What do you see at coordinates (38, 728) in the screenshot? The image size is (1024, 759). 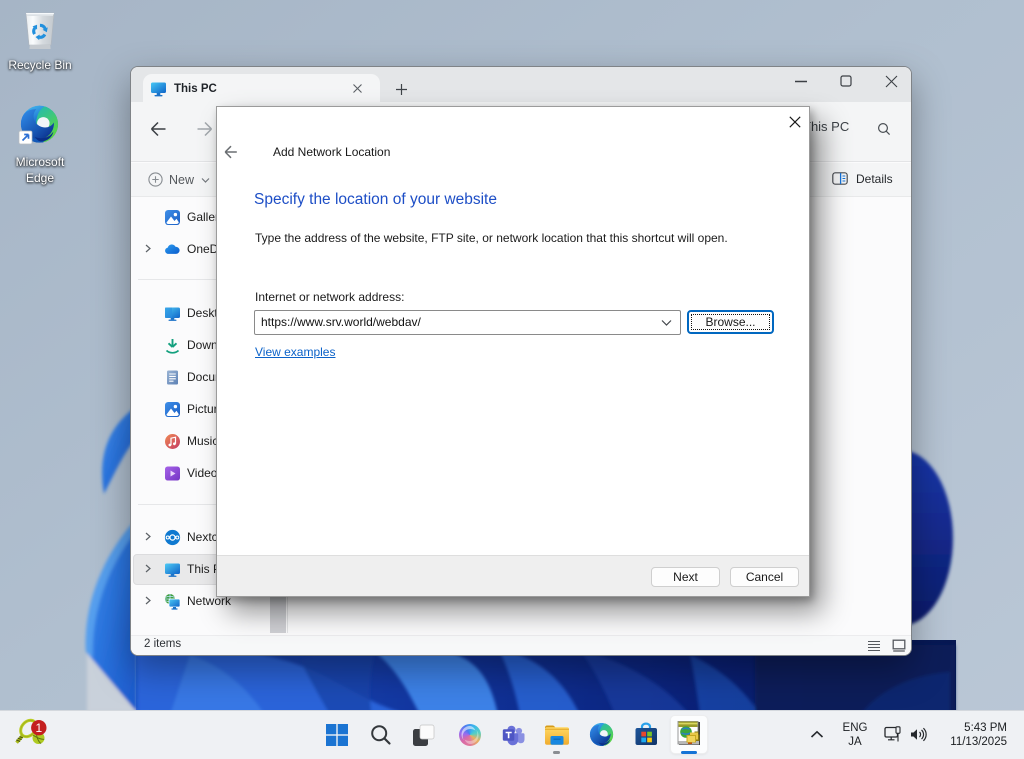 I see `svg-text: 1` at bounding box center [38, 728].